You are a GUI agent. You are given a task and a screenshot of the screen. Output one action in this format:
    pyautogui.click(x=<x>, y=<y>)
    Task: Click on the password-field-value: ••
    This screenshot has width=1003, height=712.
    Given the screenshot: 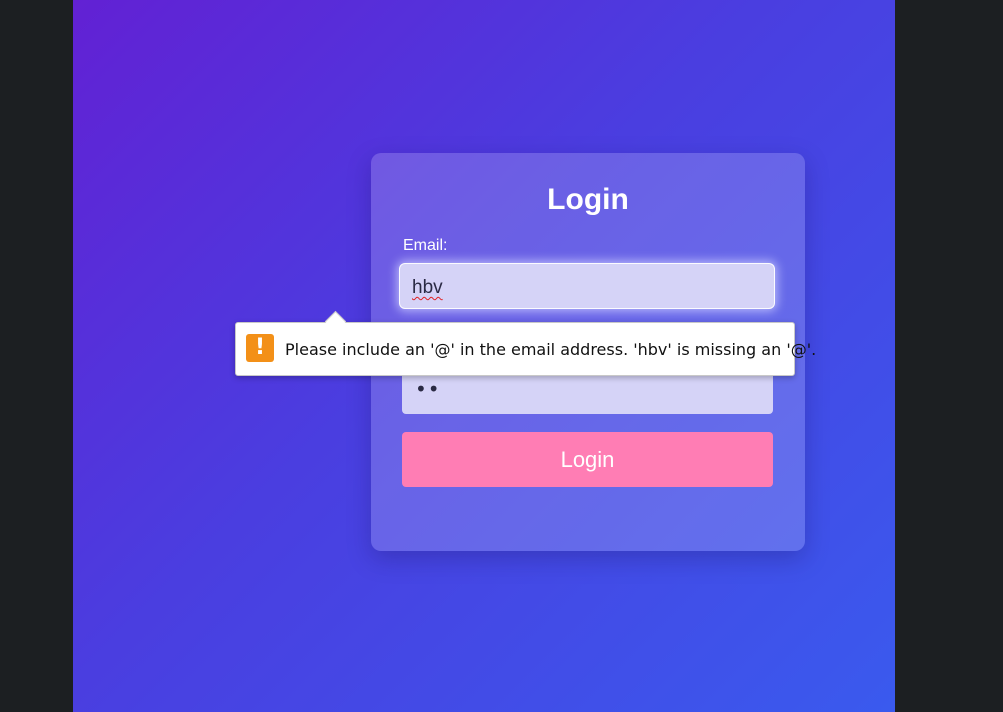 What is the action you would take?
    pyautogui.click(x=428, y=389)
    